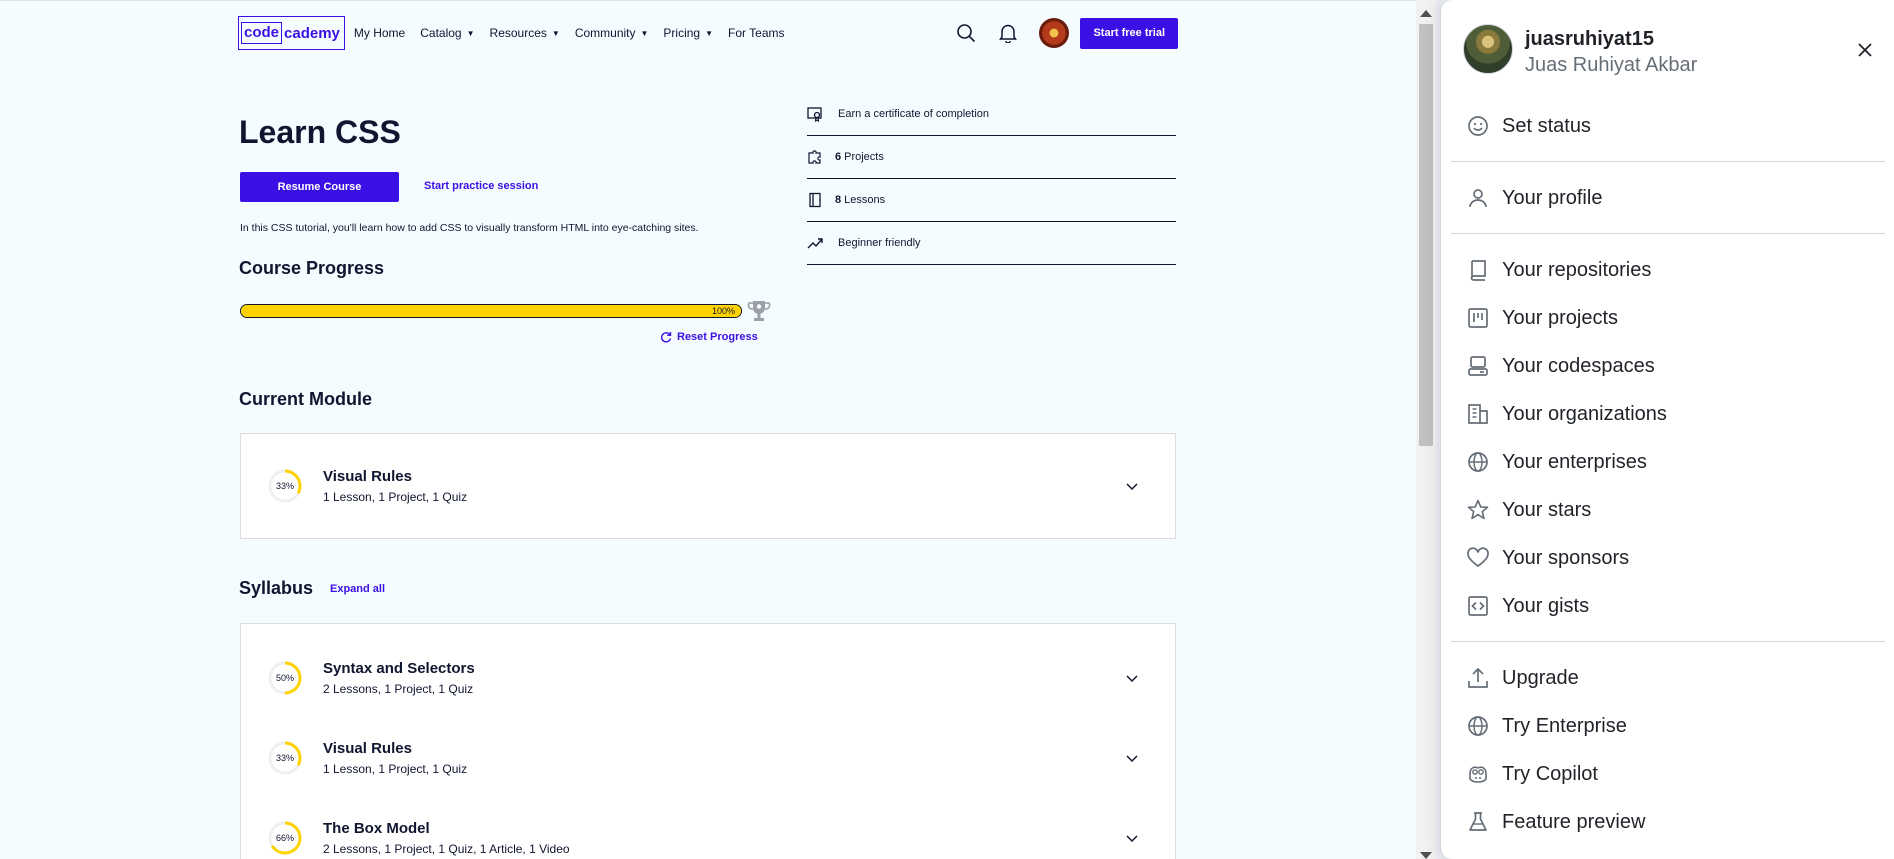 The image size is (1894, 859). Describe the element at coordinates (991, 200) in the screenshot. I see `feature-lessons: 8 Lessons` at that location.